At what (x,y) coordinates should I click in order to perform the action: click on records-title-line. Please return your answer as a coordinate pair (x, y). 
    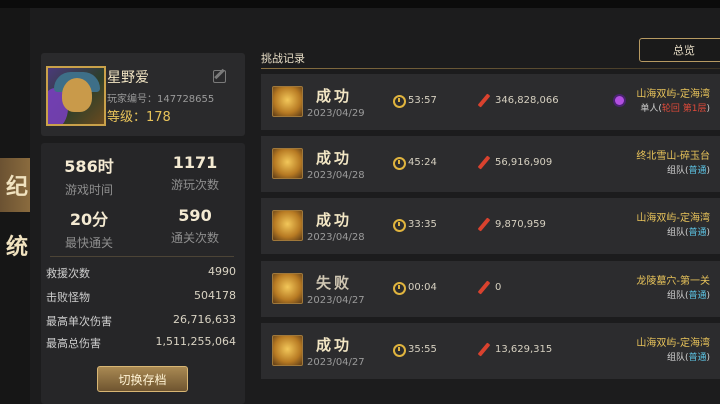
    Looking at the image, I should click on (490, 68).